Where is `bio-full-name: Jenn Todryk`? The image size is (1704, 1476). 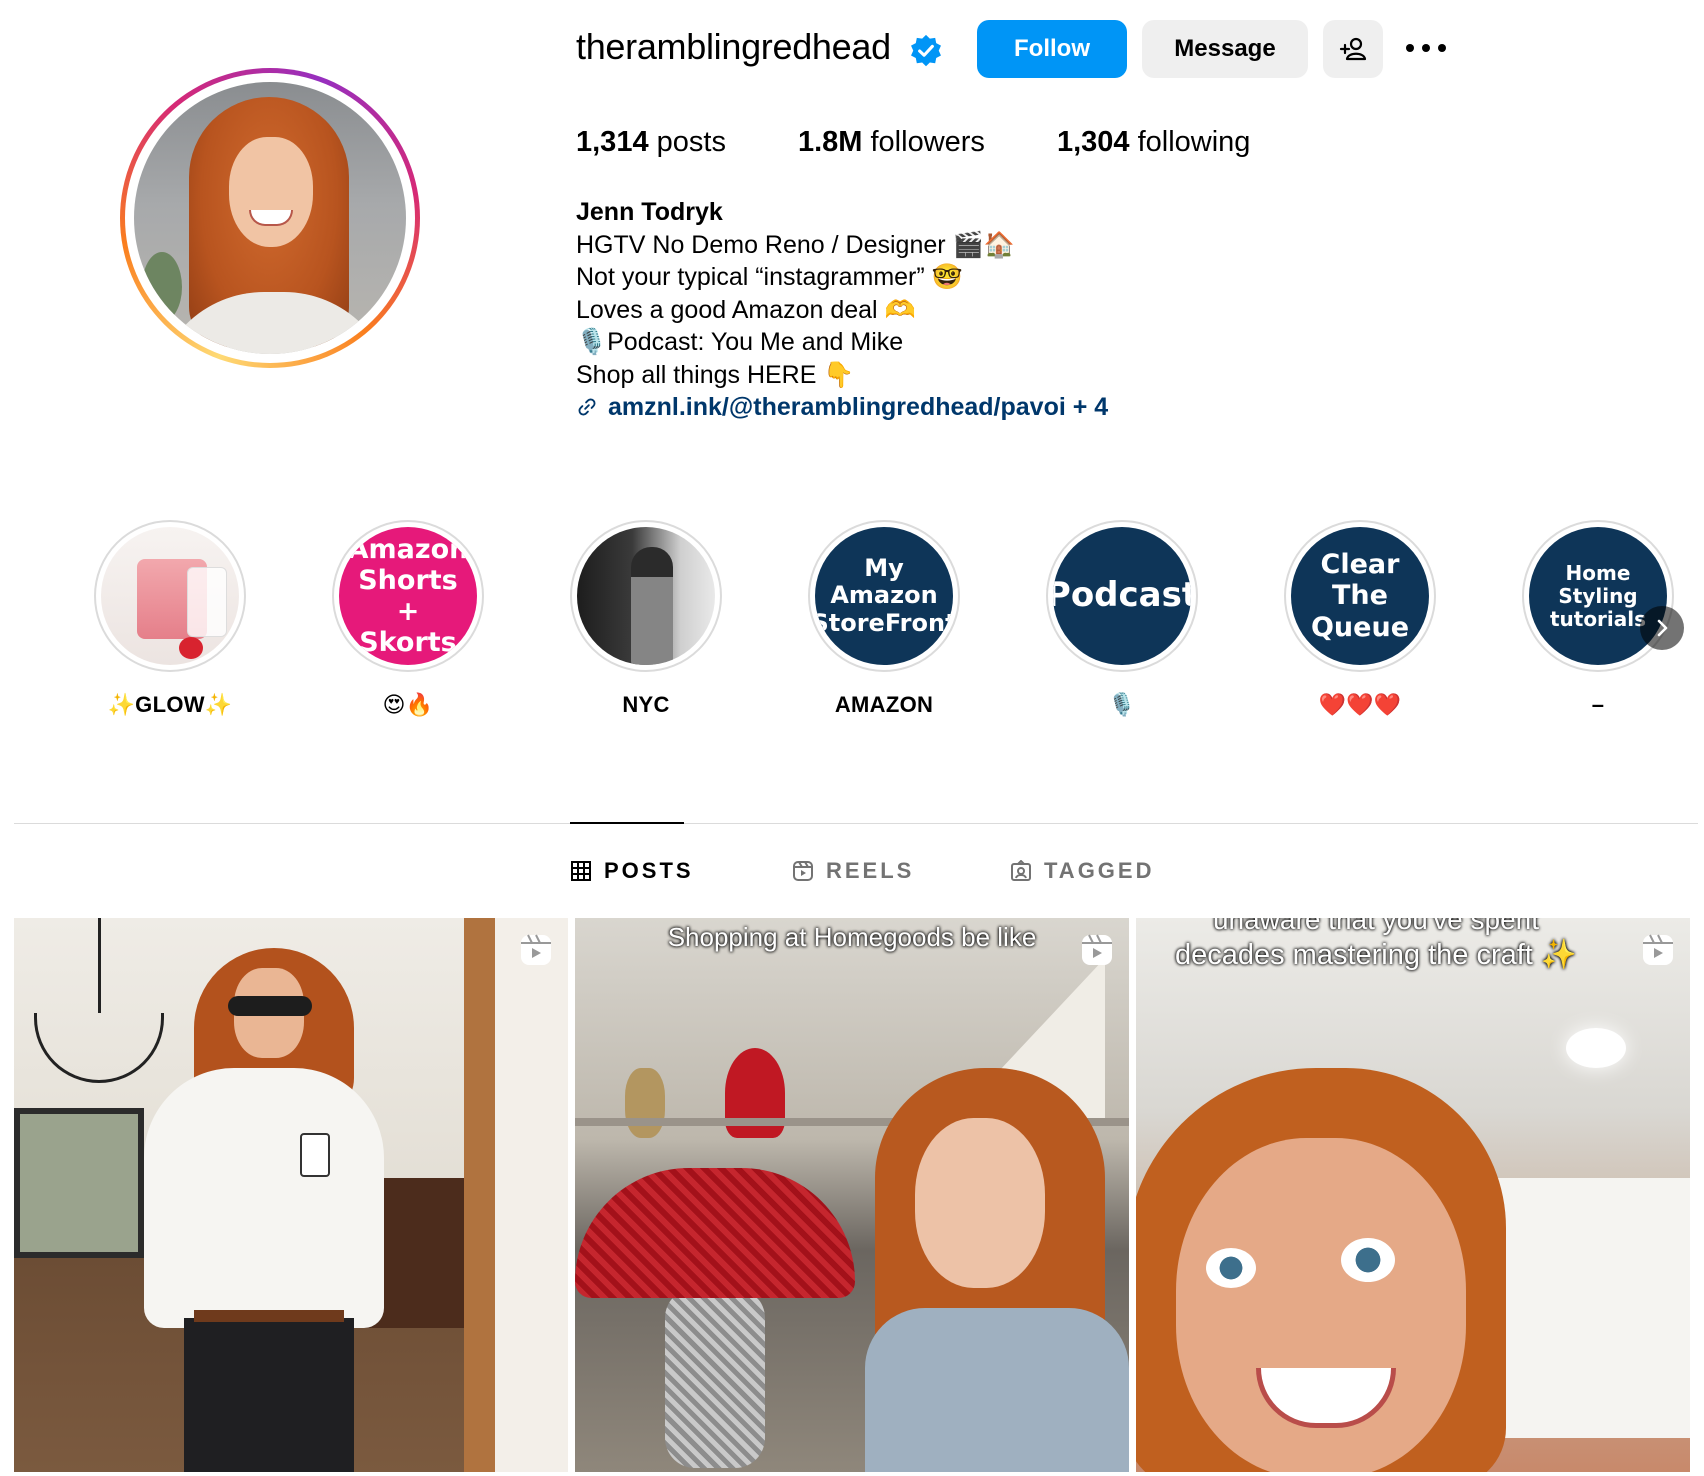
bio-full-name: Jenn Todryk is located at coordinates (649, 212).